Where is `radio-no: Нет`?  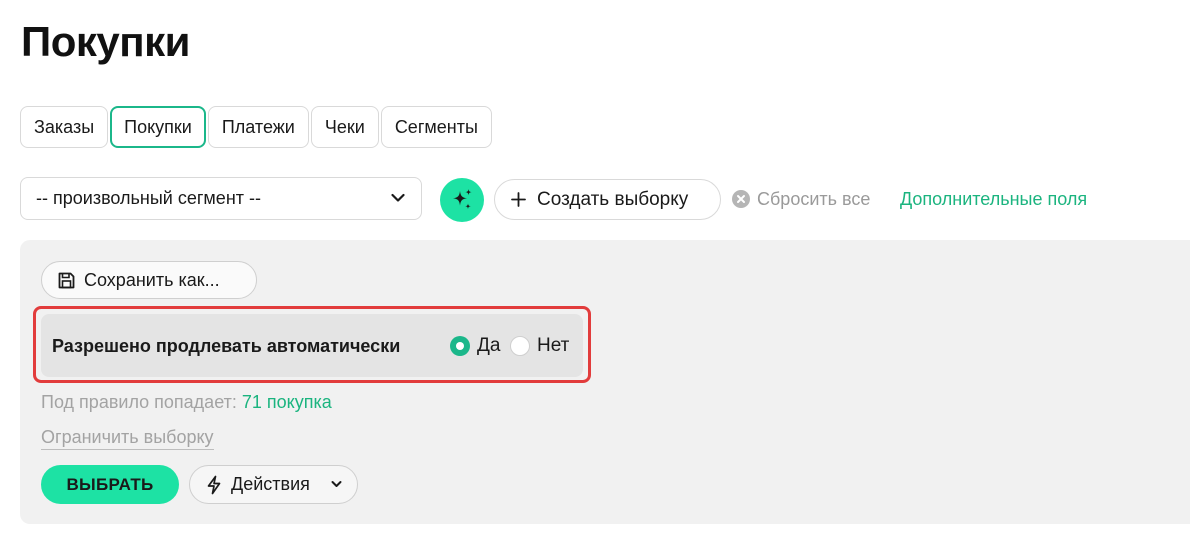 radio-no: Нет is located at coordinates (539, 346).